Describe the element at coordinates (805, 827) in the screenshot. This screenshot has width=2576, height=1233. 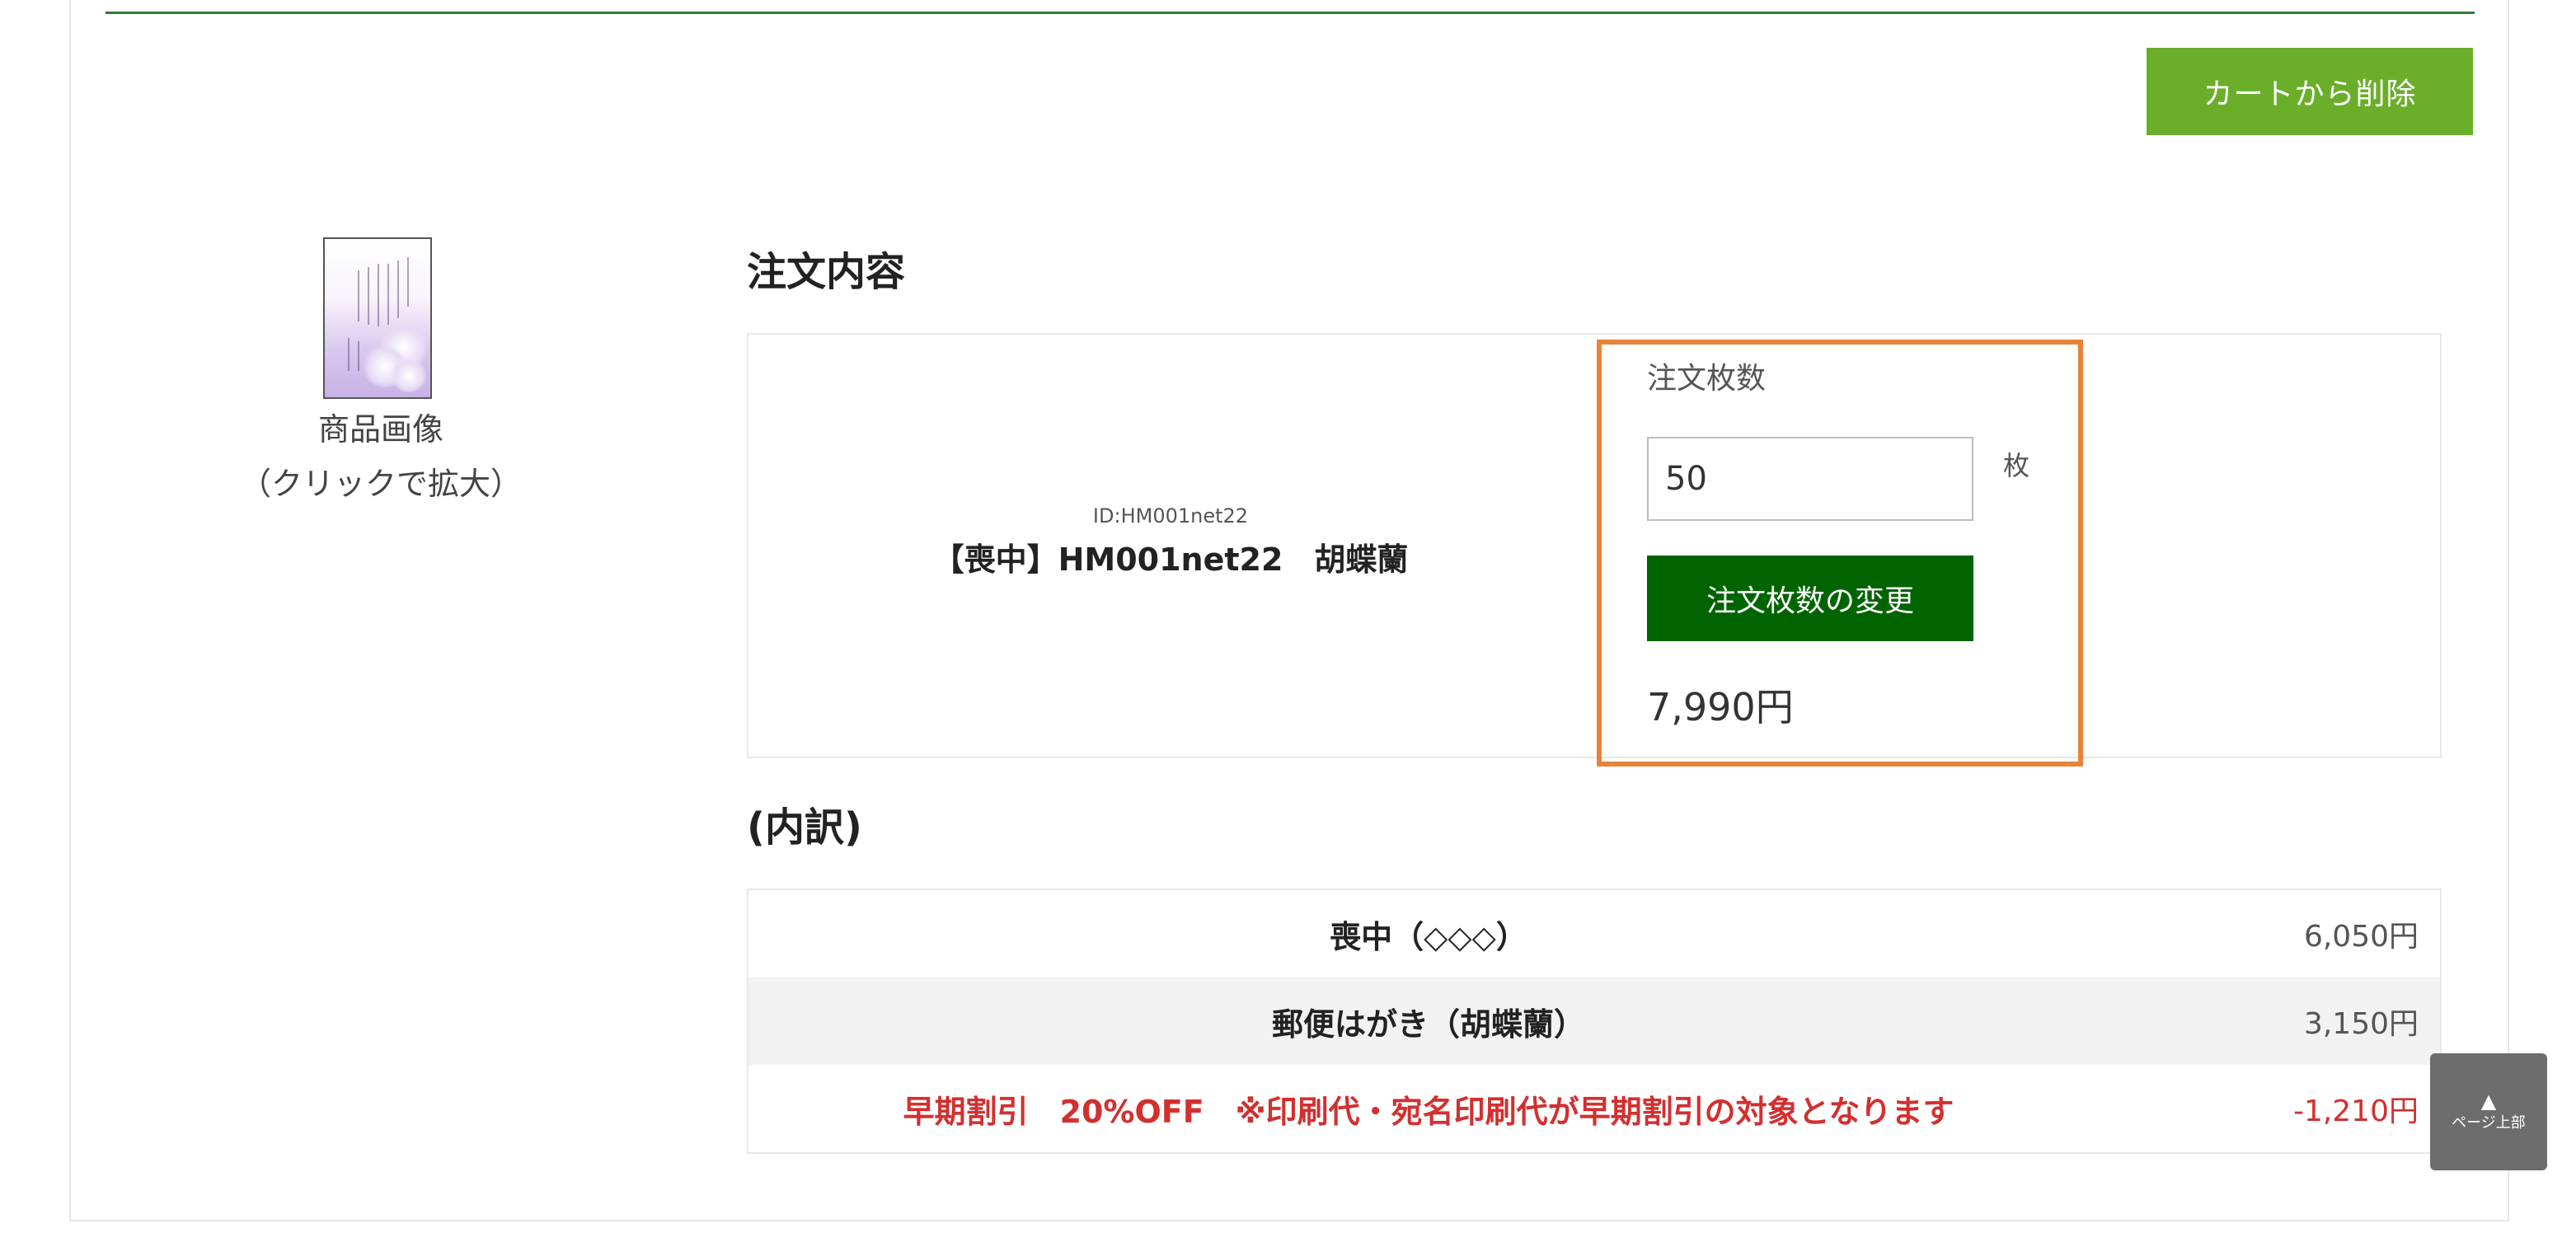
I see `breakdown-section-title: (内訳)` at that location.